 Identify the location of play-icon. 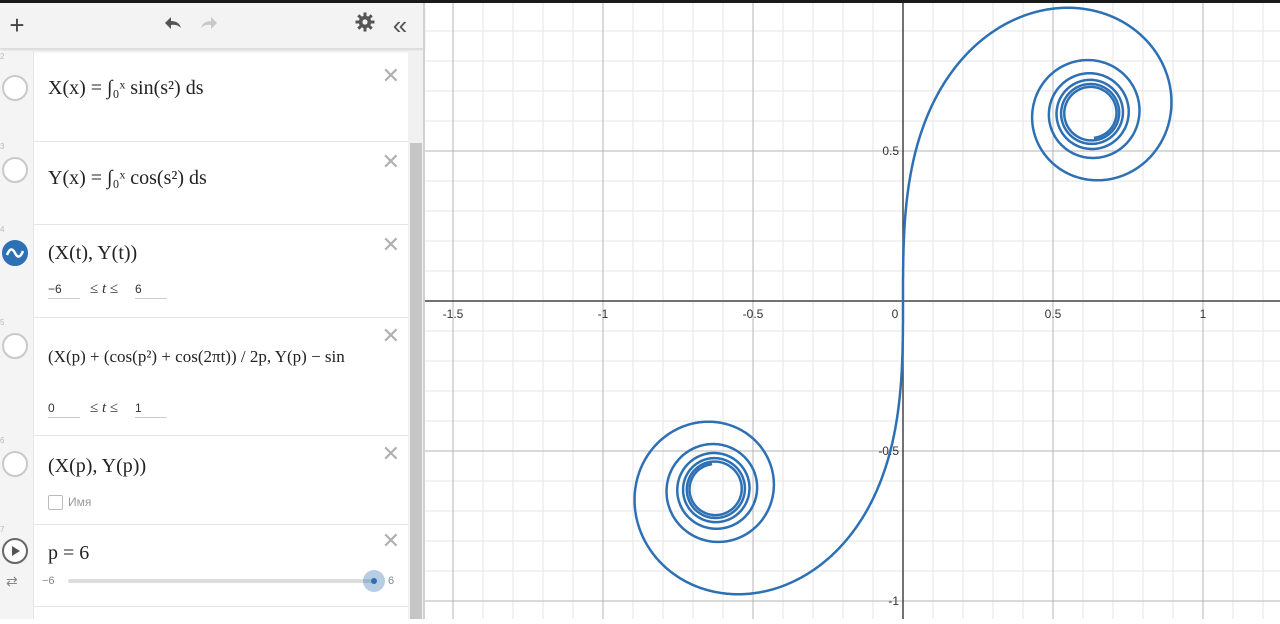
(15, 551).